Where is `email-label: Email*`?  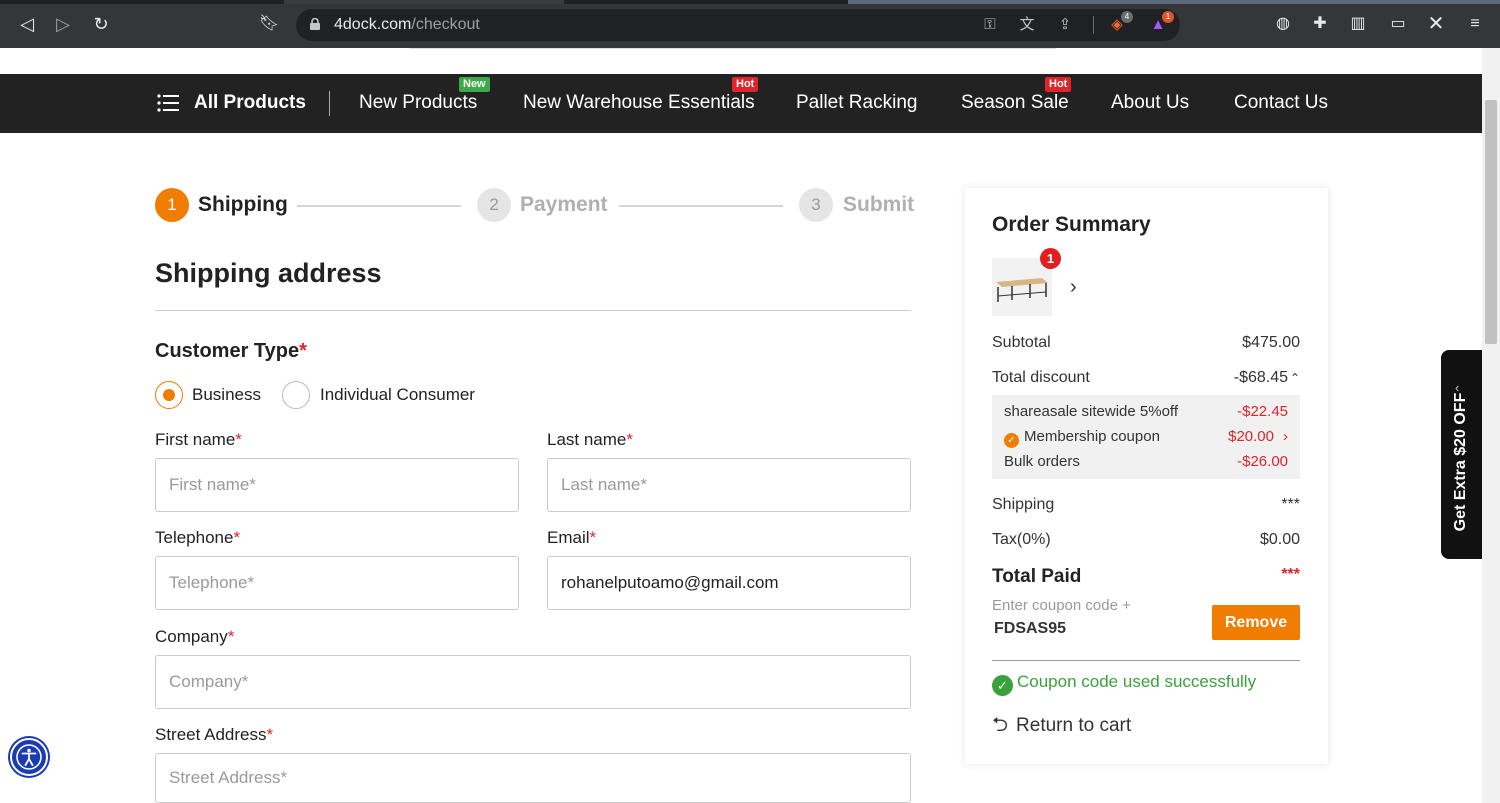
email-label: Email* is located at coordinates (571, 538).